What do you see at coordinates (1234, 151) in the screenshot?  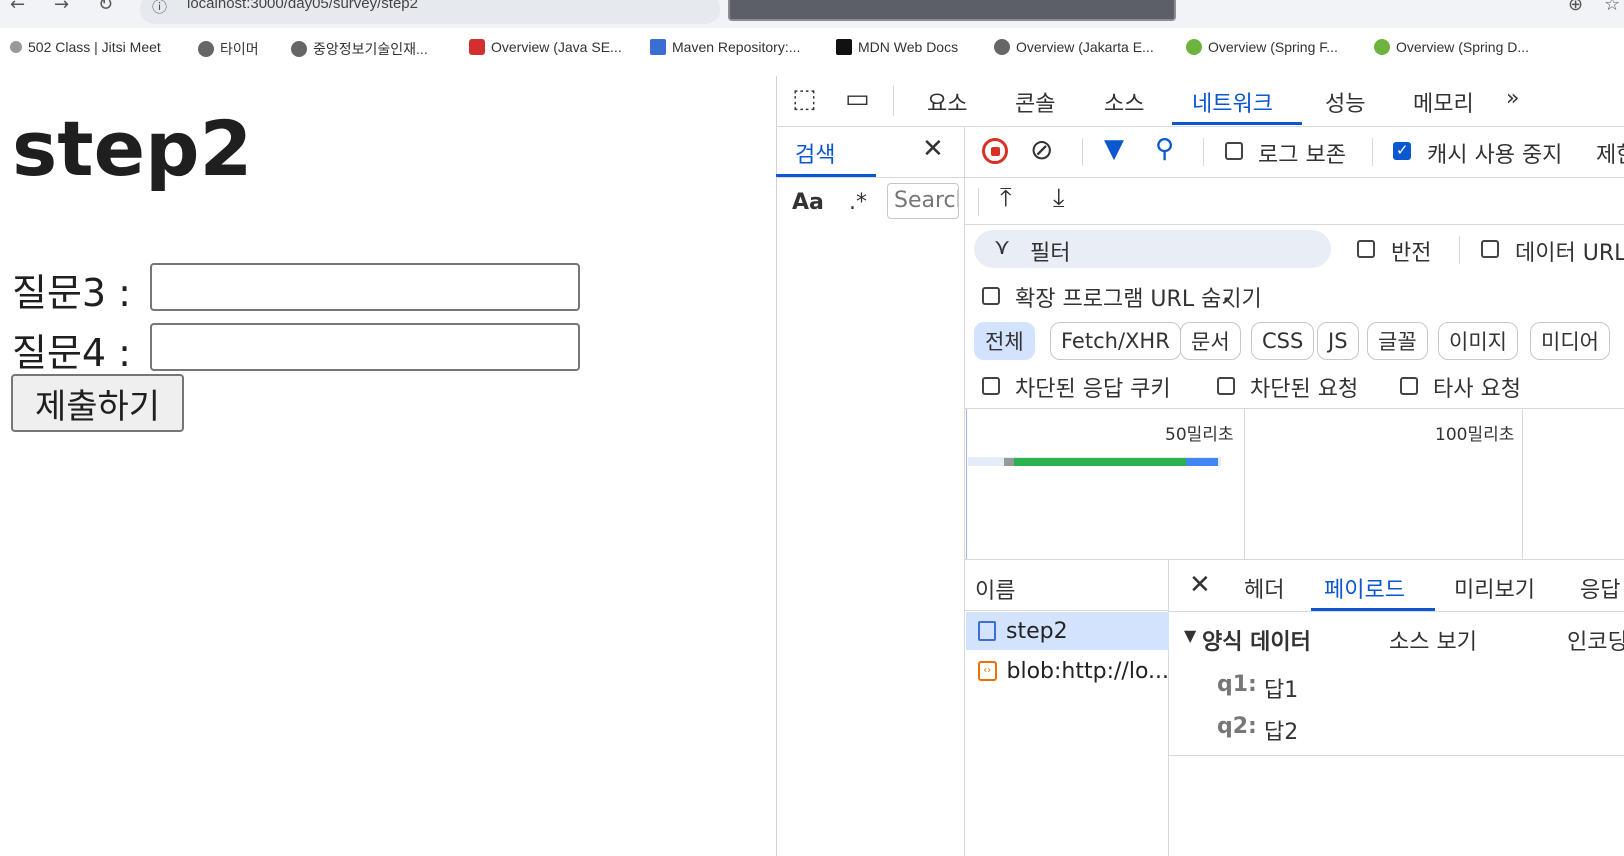 I see `preserve-log-checkbox` at bounding box center [1234, 151].